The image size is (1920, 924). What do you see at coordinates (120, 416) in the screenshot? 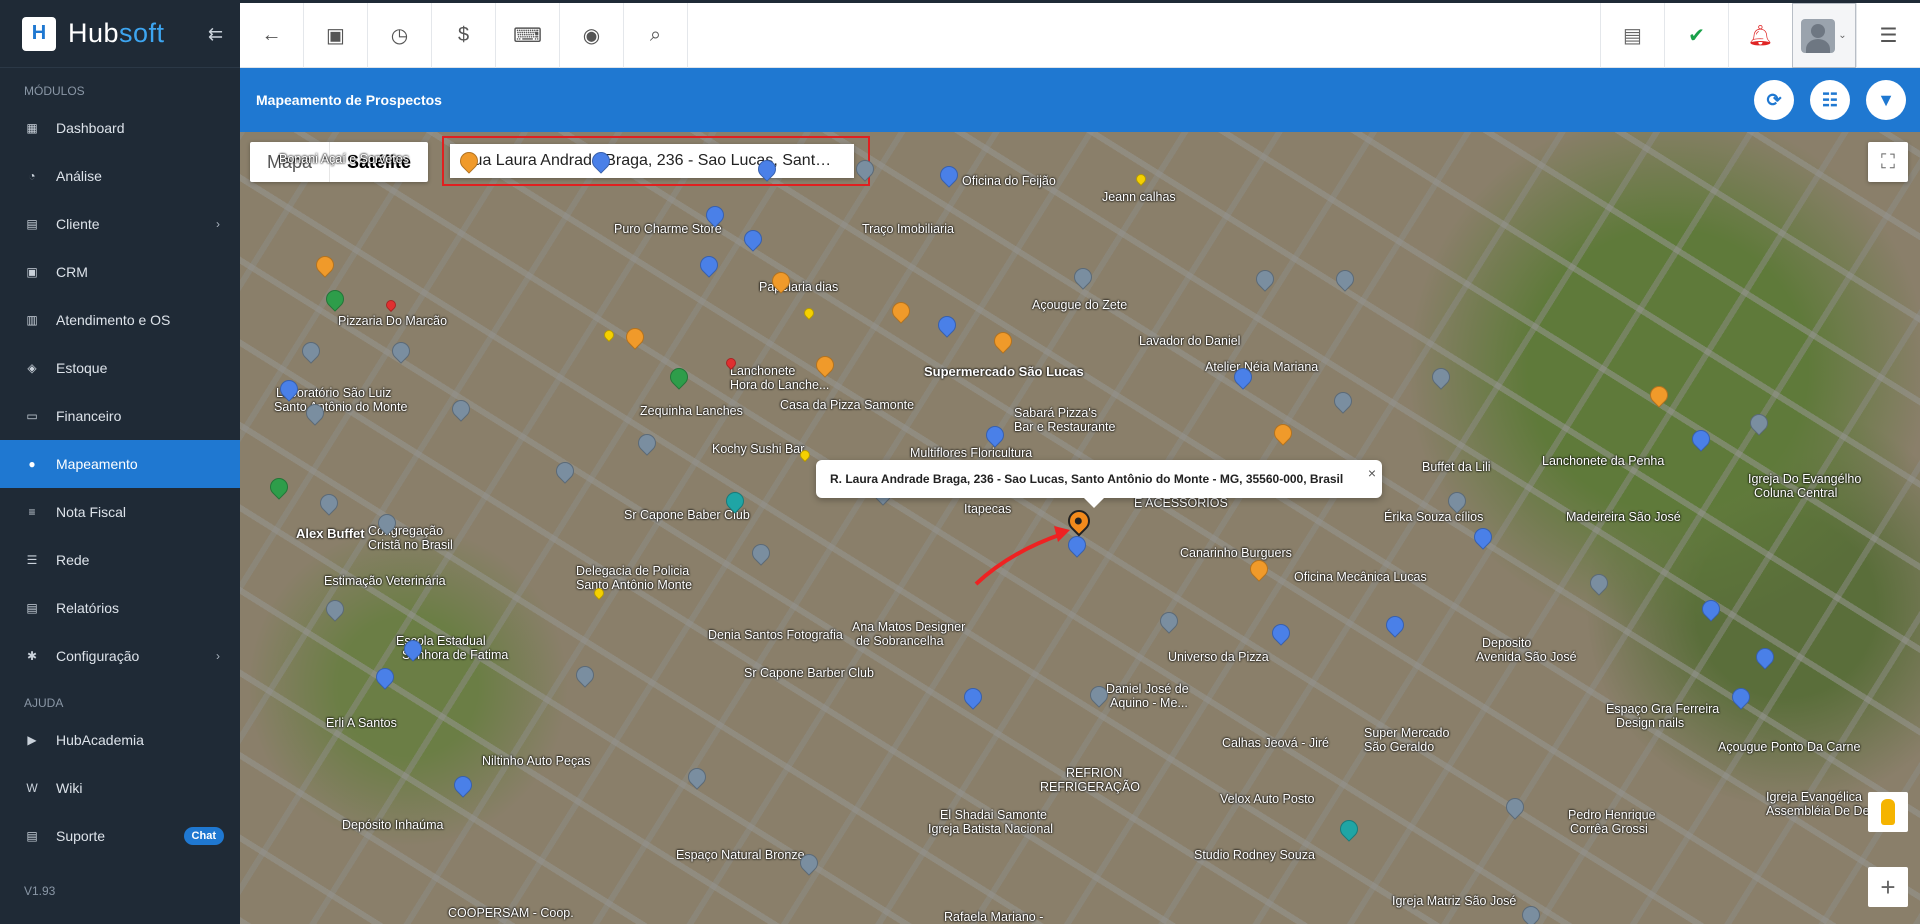
I see `sidebar-item-financeiro: ▭ Financeiro` at bounding box center [120, 416].